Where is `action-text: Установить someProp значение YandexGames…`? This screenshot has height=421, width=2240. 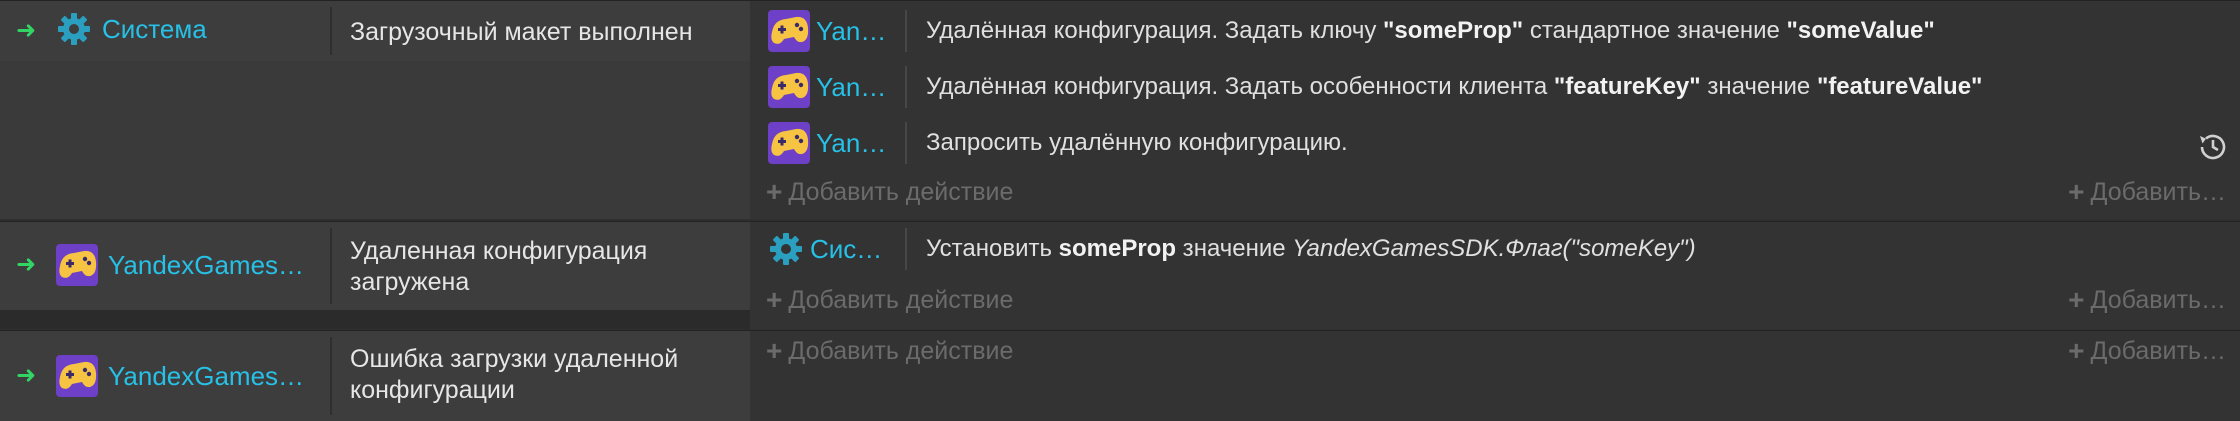
action-text: Установить someProp значение YandexGames… is located at coordinates (1311, 249).